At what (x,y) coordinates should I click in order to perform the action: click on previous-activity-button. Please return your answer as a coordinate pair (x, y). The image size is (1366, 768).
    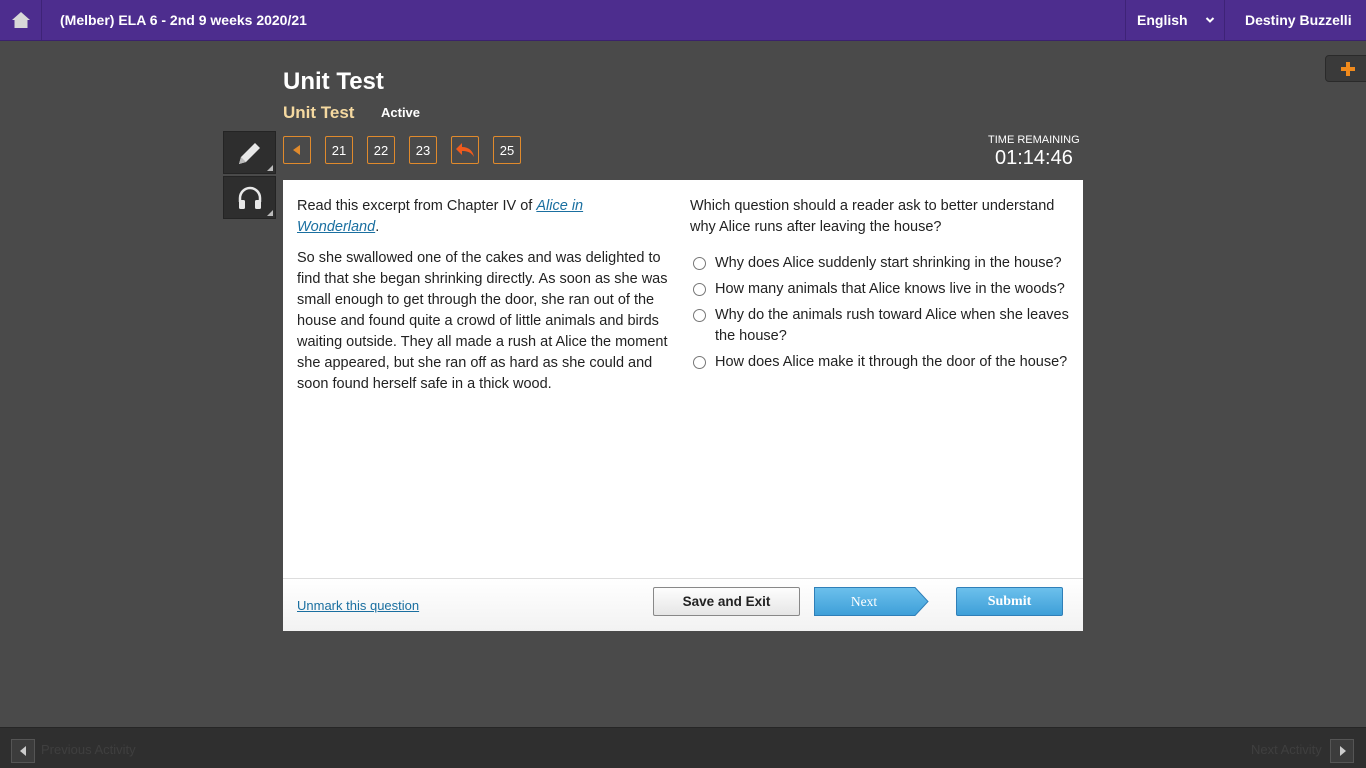
    Looking at the image, I should click on (23, 751).